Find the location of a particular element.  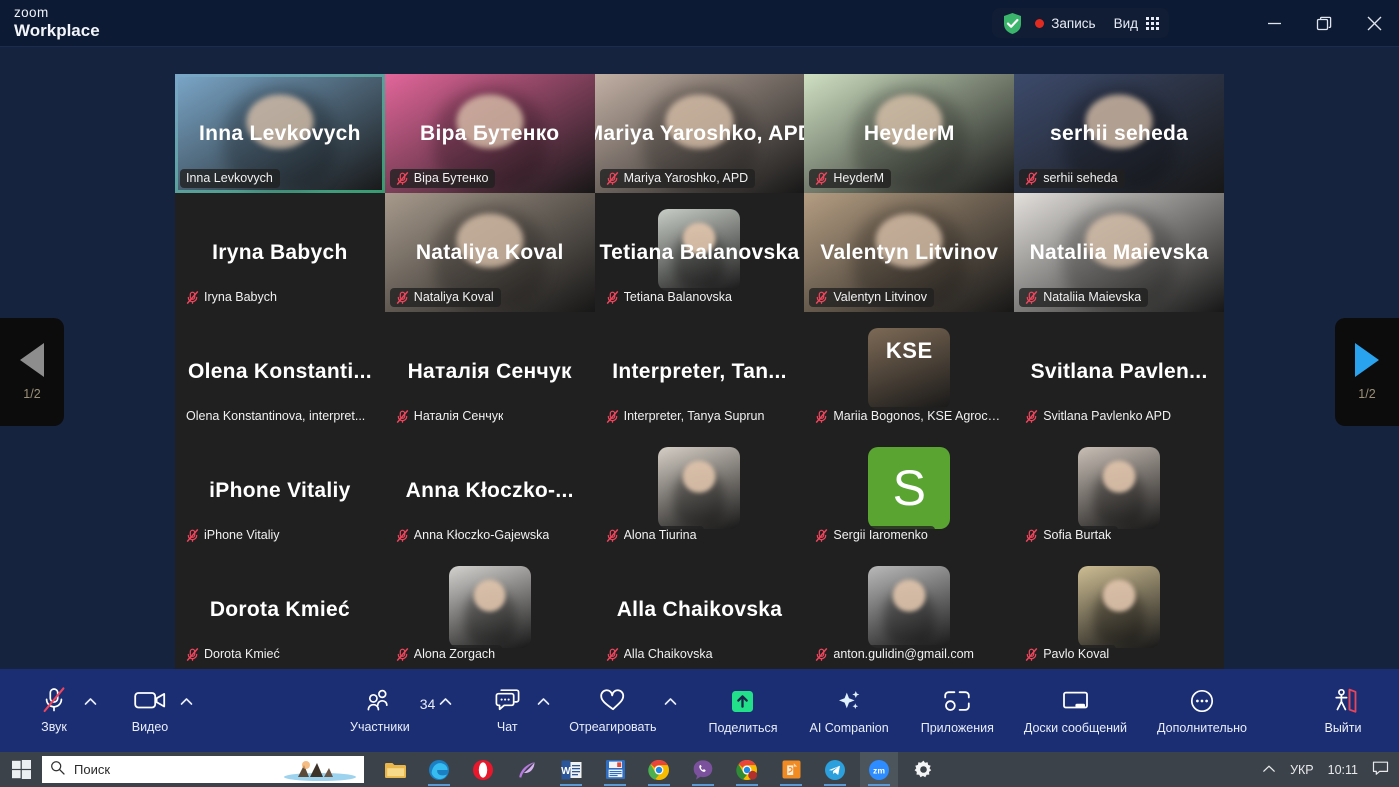

ai-companion-button: AI Companion is located at coordinates (849, 710).